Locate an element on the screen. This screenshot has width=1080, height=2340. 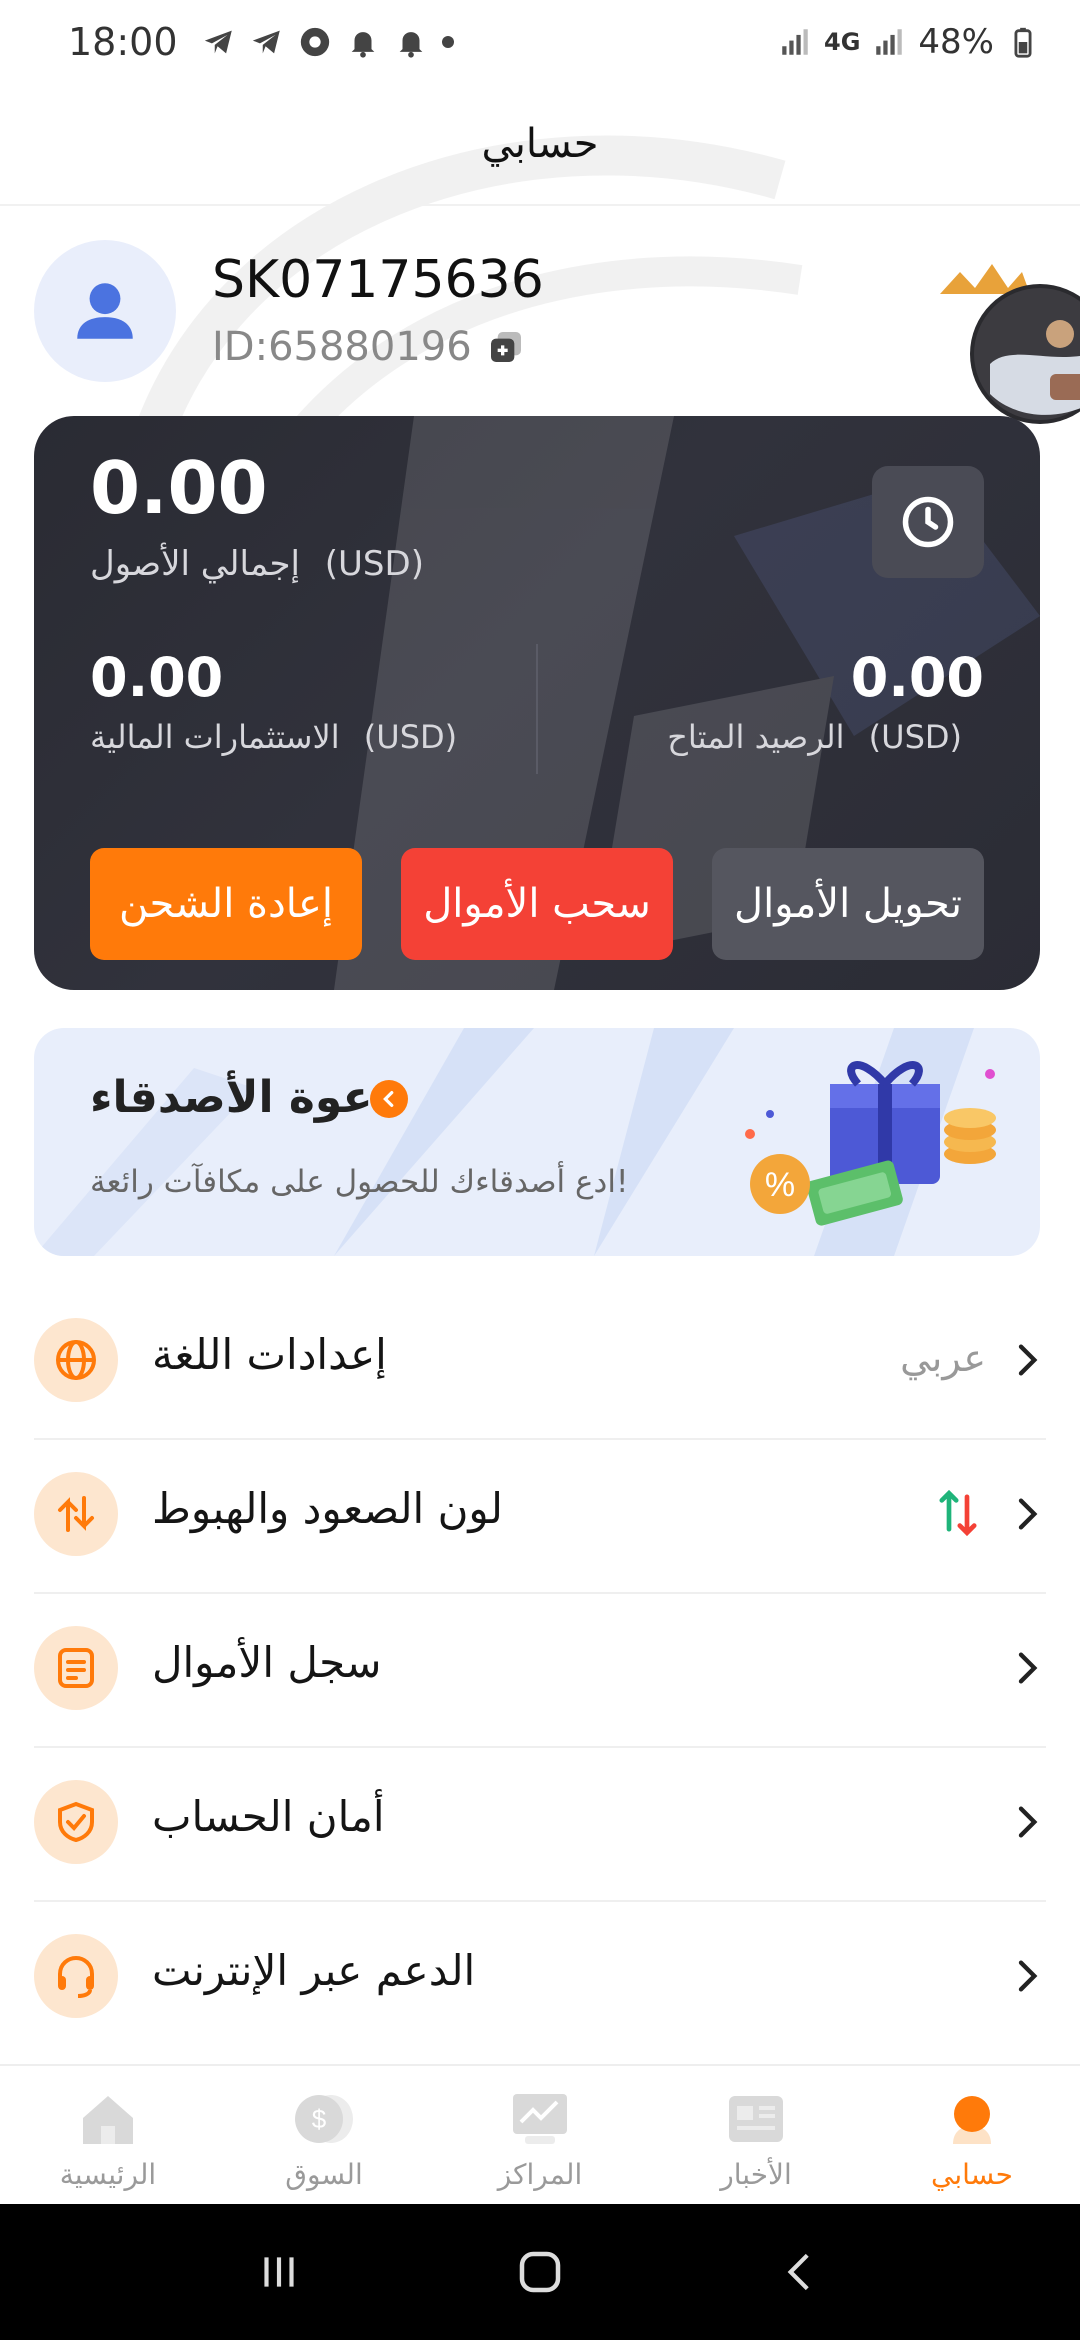
investments-label: الاستثمارات المالية (USD) is located at coordinates (273, 737).